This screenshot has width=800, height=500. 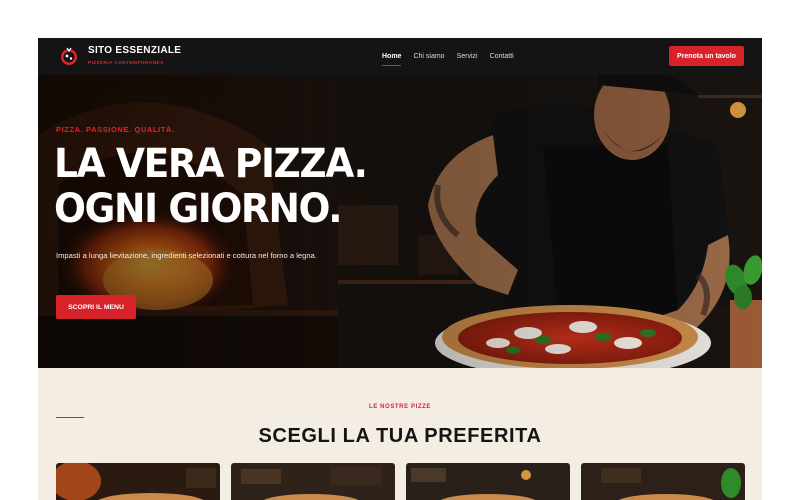 I want to click on nav-link-servizi: Servizi, so click(x=467, y=56).